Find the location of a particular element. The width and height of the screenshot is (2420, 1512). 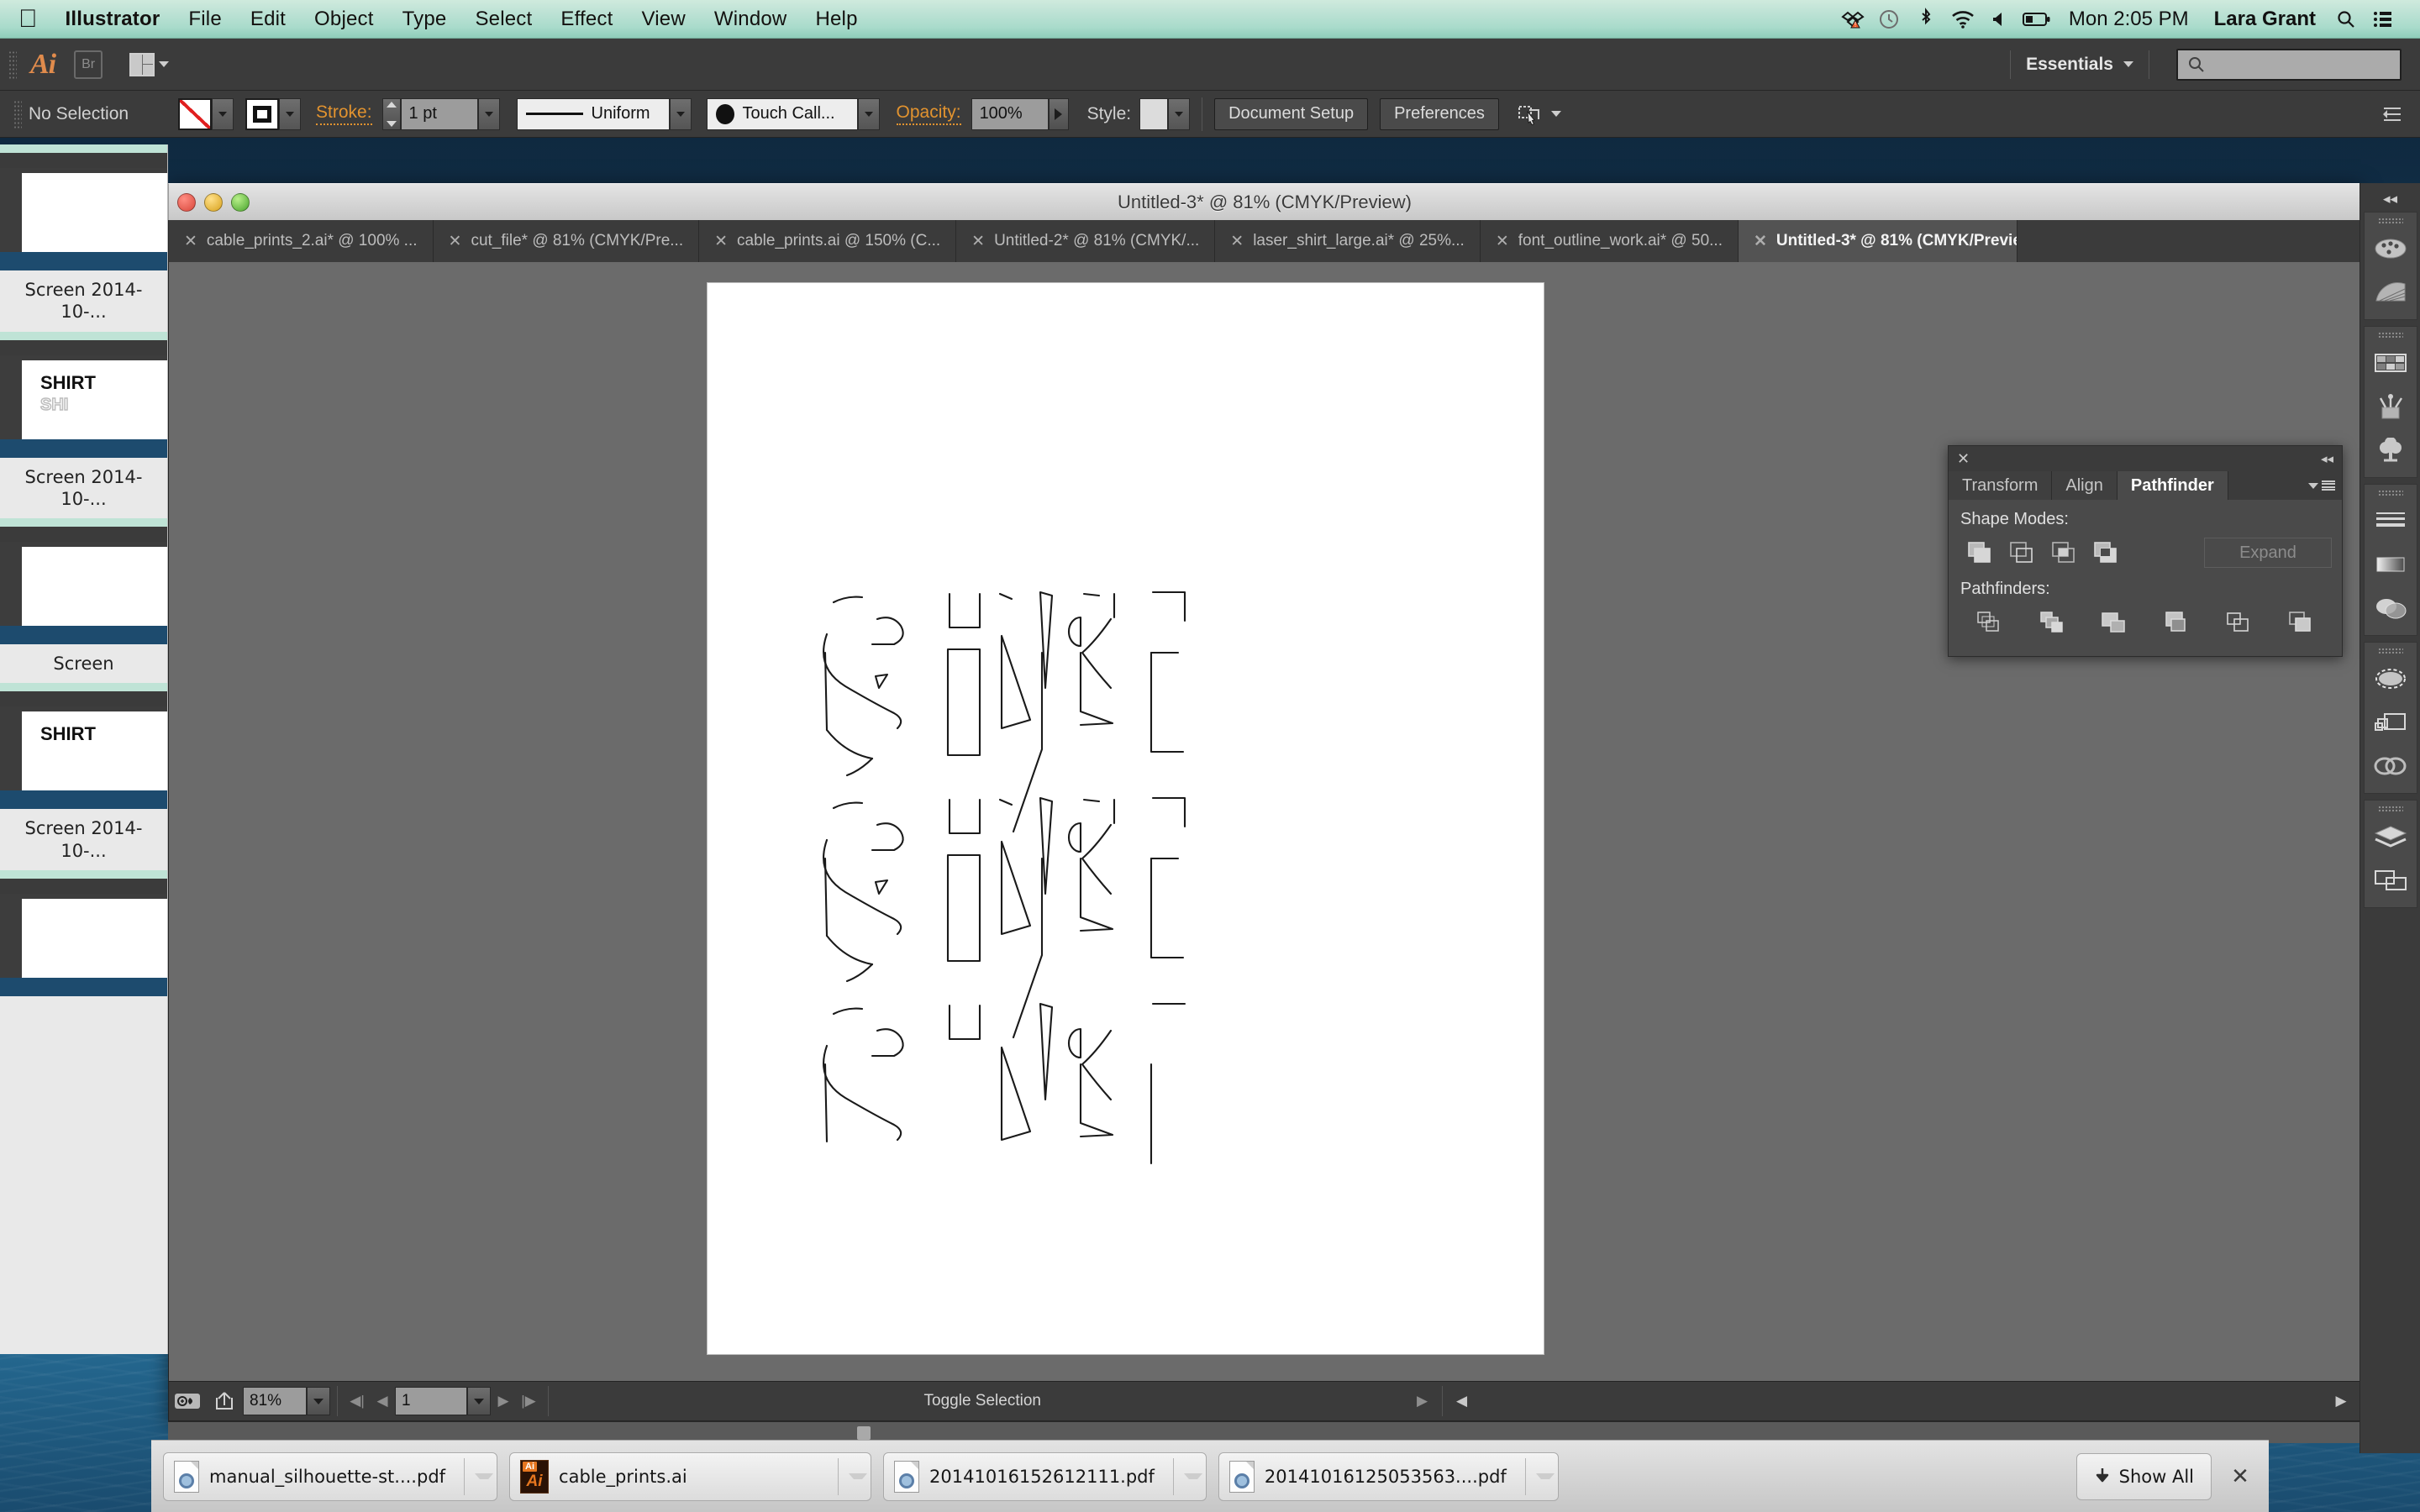

help-search-input is located at coordinates (2289, 64).